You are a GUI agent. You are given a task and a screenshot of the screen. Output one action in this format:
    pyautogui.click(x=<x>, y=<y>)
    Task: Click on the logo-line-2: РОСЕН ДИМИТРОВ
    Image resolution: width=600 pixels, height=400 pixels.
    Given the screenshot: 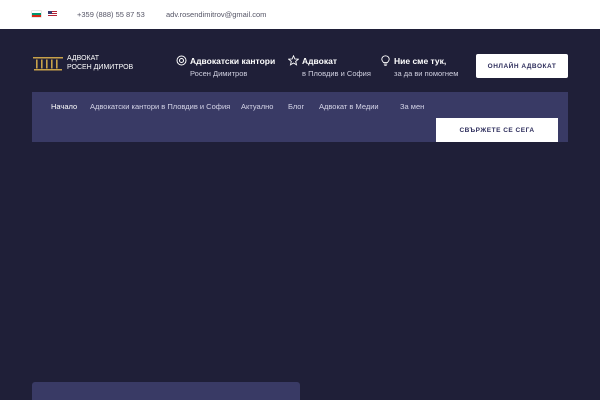 What is the action you would take?
    pyautogui.click(x=100, y=67)
    